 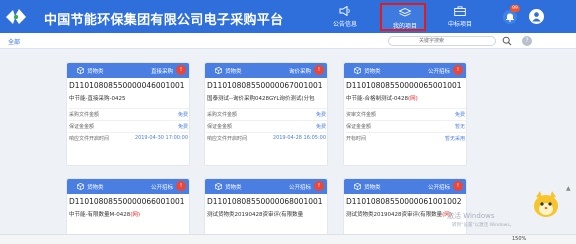 I want to click on nav-announcements: 公告信息, so click(x=345, y=17).